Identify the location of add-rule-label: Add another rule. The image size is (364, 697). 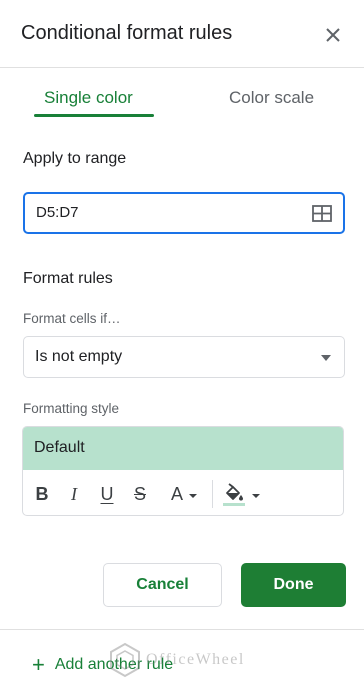
(114, 664).